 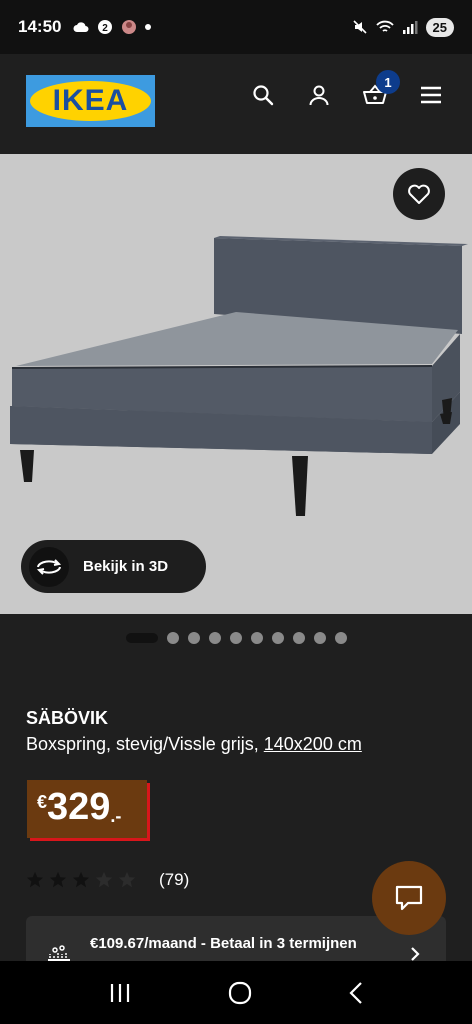 What do you see at coordinates (347, 89) in the screenshot?
I see `header-actions: 1` at bounding box center [347, 89].